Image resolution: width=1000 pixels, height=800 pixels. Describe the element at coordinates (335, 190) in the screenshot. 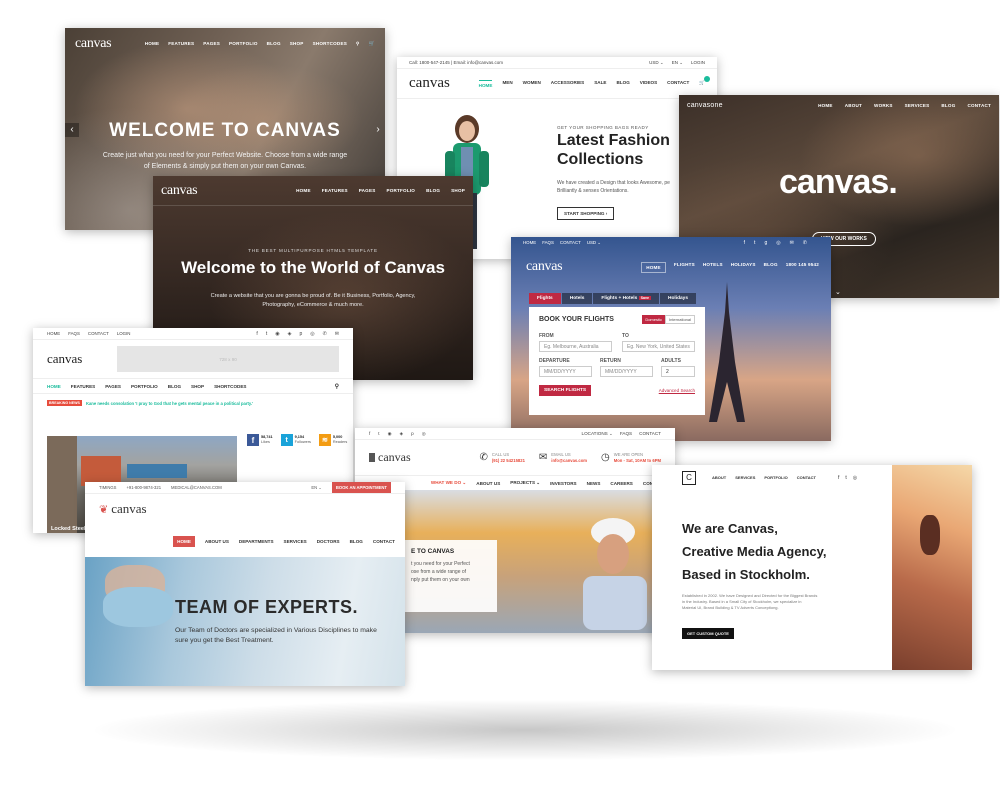

I see `menu-item: FEATURES` at that location.